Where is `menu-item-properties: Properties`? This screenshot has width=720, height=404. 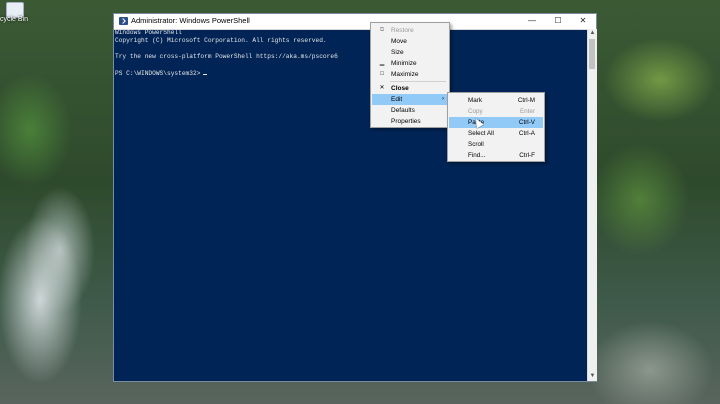 menu-item-properties: Properties is located at coordinates (410, 121).